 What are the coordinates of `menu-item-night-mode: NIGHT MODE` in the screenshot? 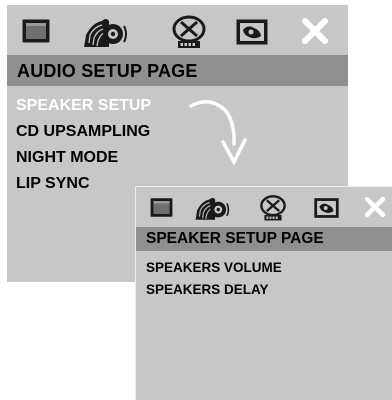 It's located at (83, 158).